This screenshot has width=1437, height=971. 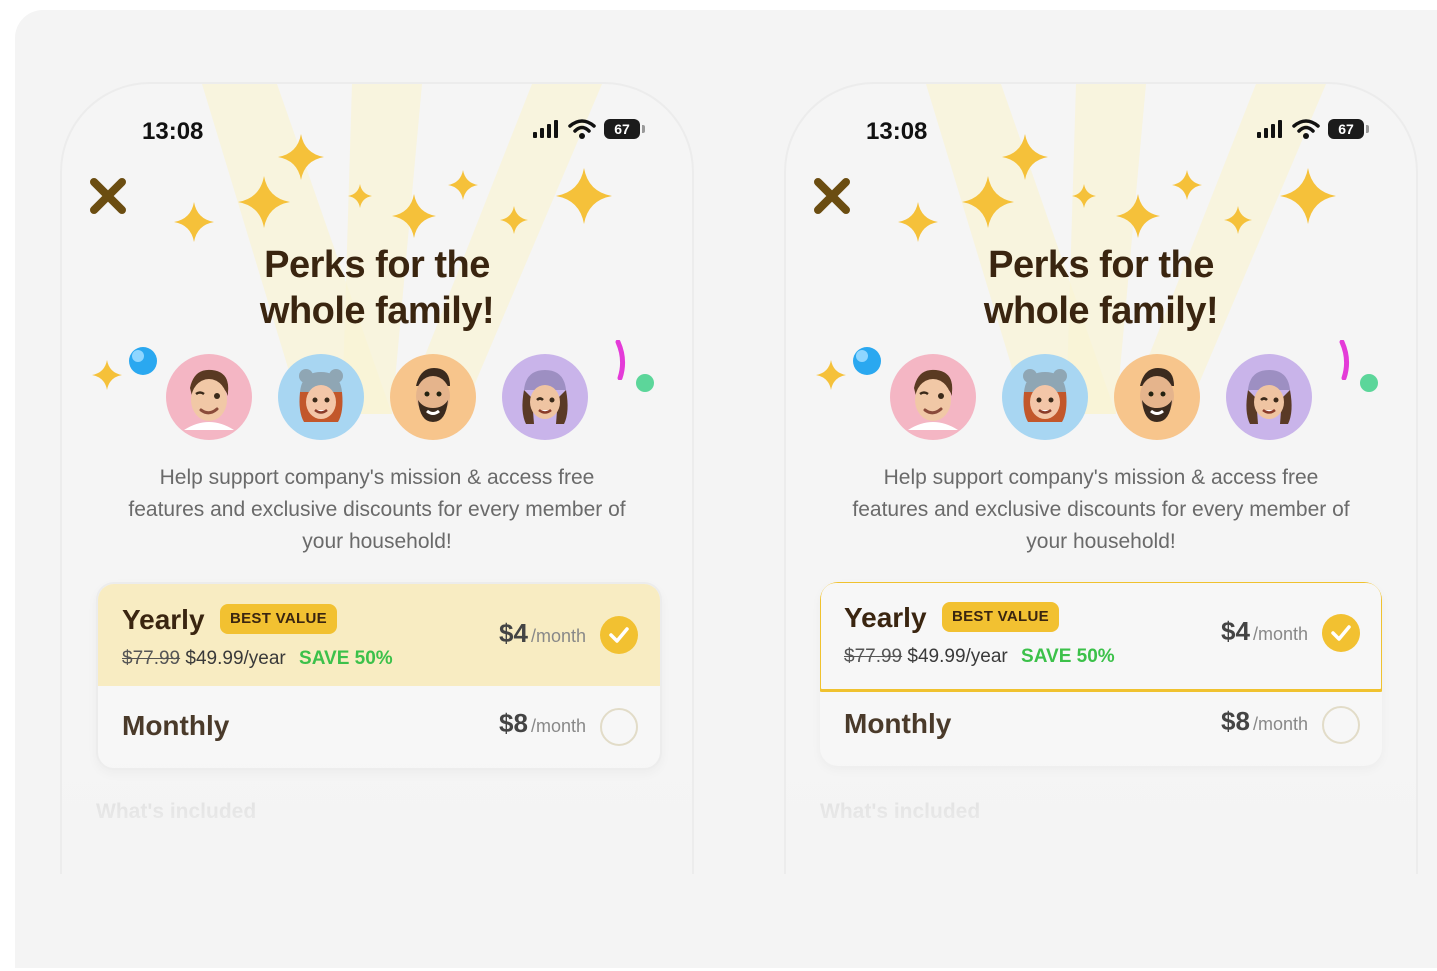 I want to click on page-title: Perks for the whole family!, so click(x=377, y=288).